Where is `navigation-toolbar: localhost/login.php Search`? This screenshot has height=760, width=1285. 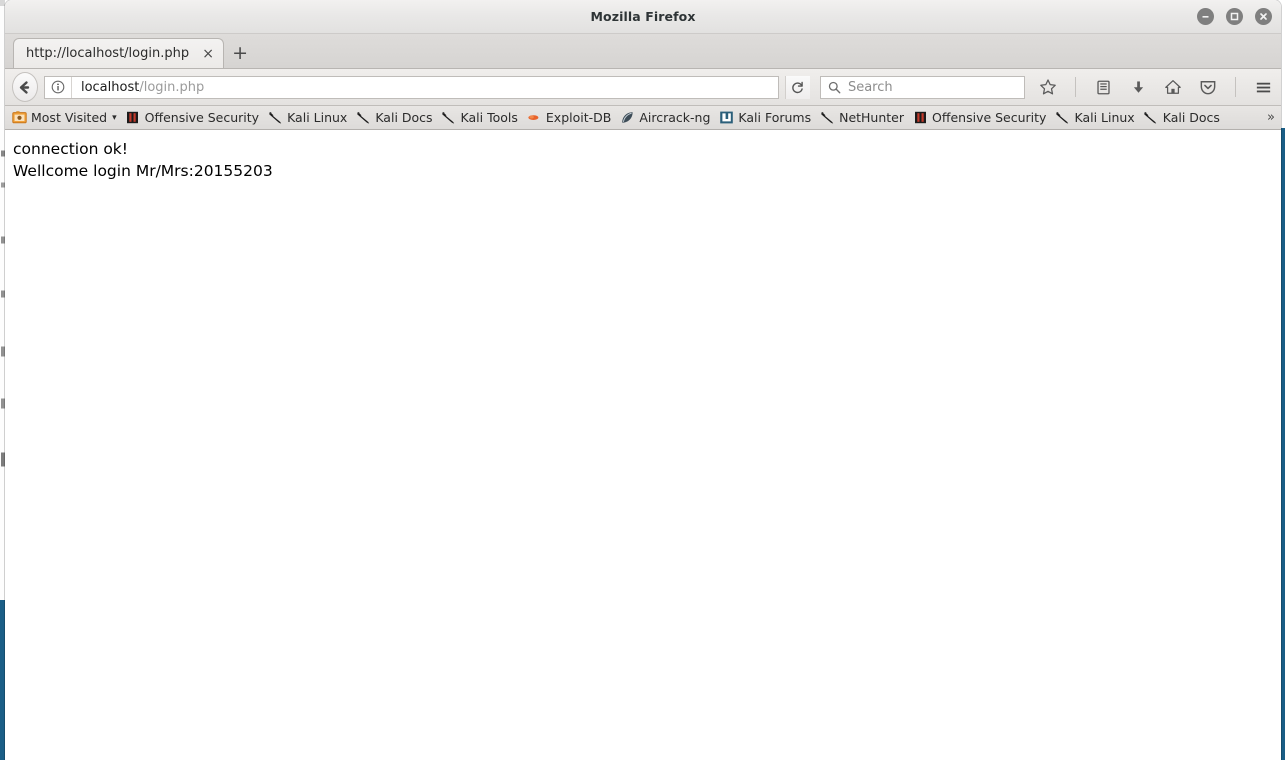 navigation-toolbar: localhost/login.php Search is located at coordinates (643, 87).